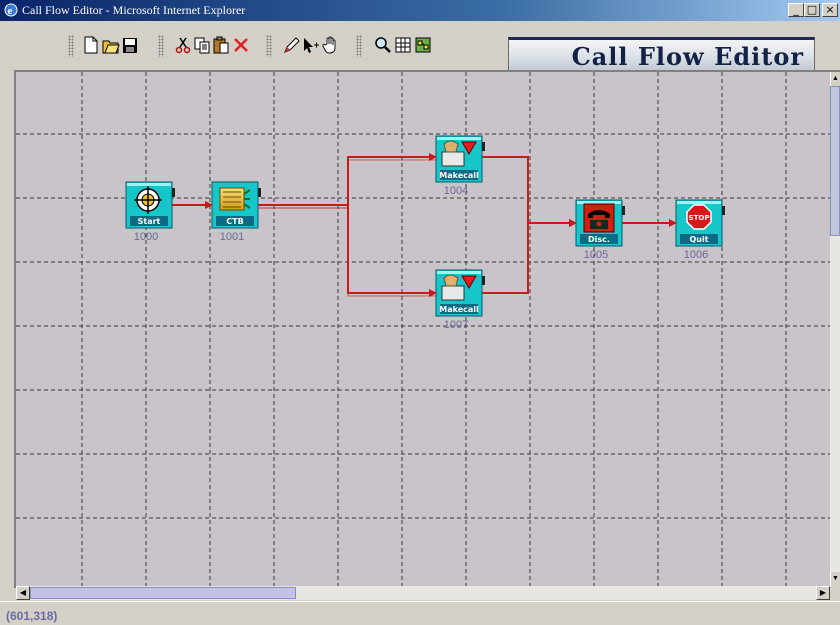 The image size is (840, 625). I want to click on cut-button, so click(183, 45).